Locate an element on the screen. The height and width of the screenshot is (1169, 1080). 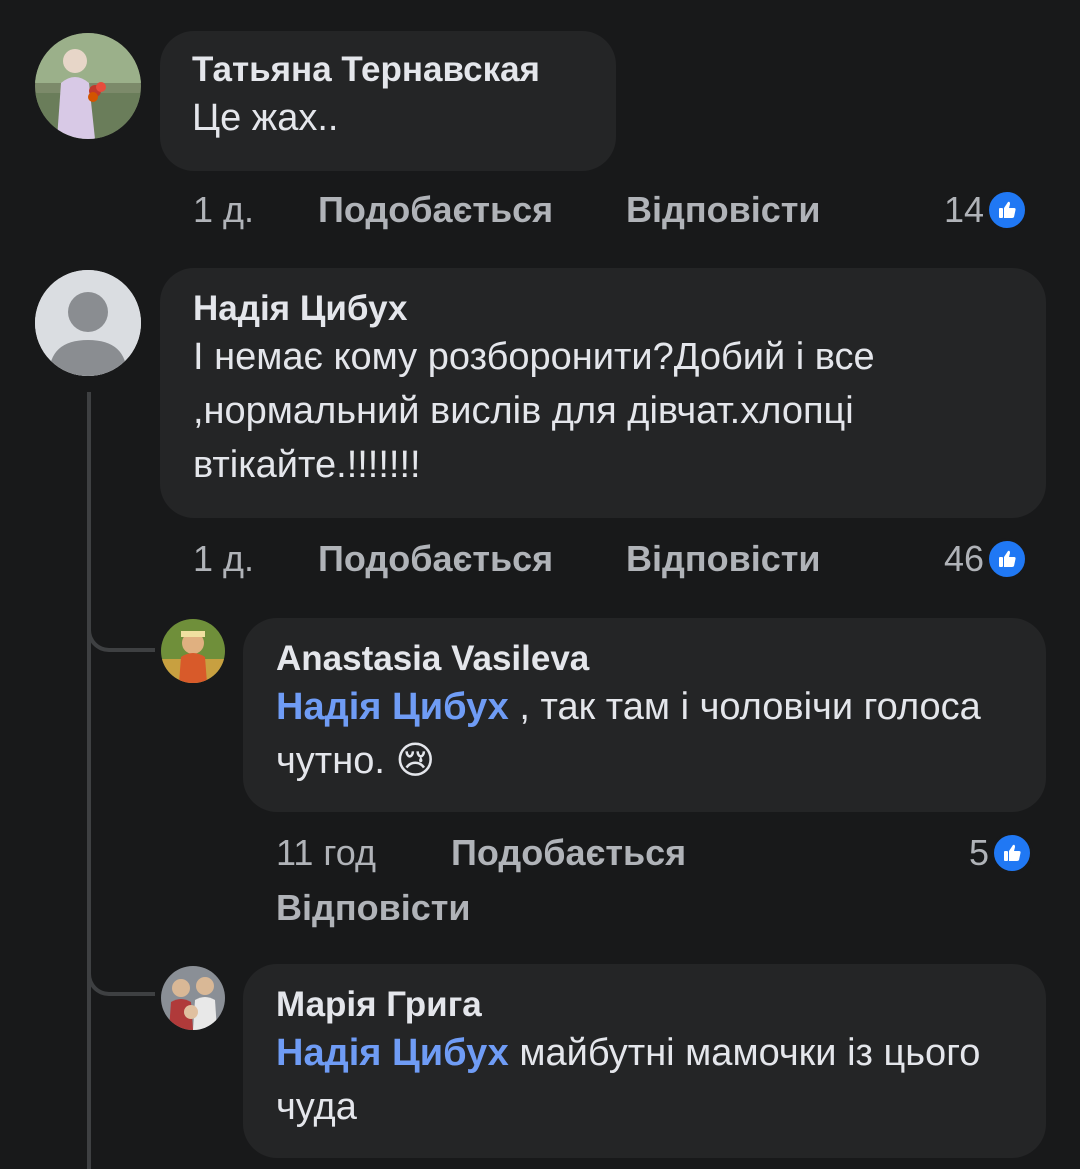
reply-author: Марія Грига is located at coordinates (644, 1005).